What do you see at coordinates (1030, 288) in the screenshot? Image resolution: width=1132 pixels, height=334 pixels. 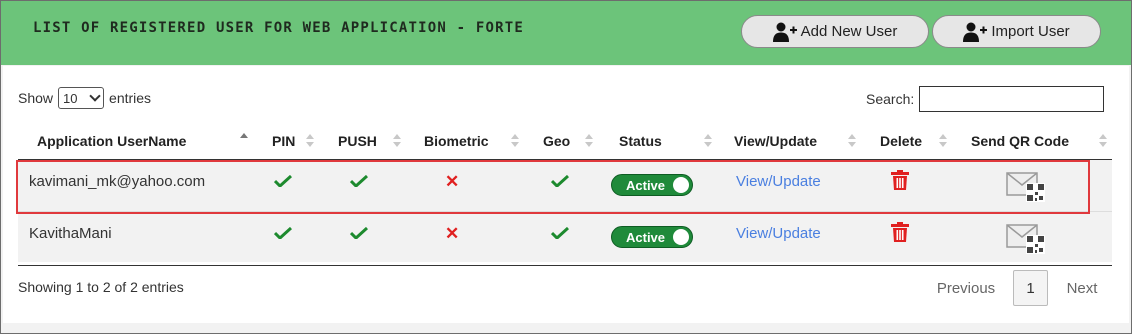 I see `page-1-button: 1` at bounding box center [1030, 288].